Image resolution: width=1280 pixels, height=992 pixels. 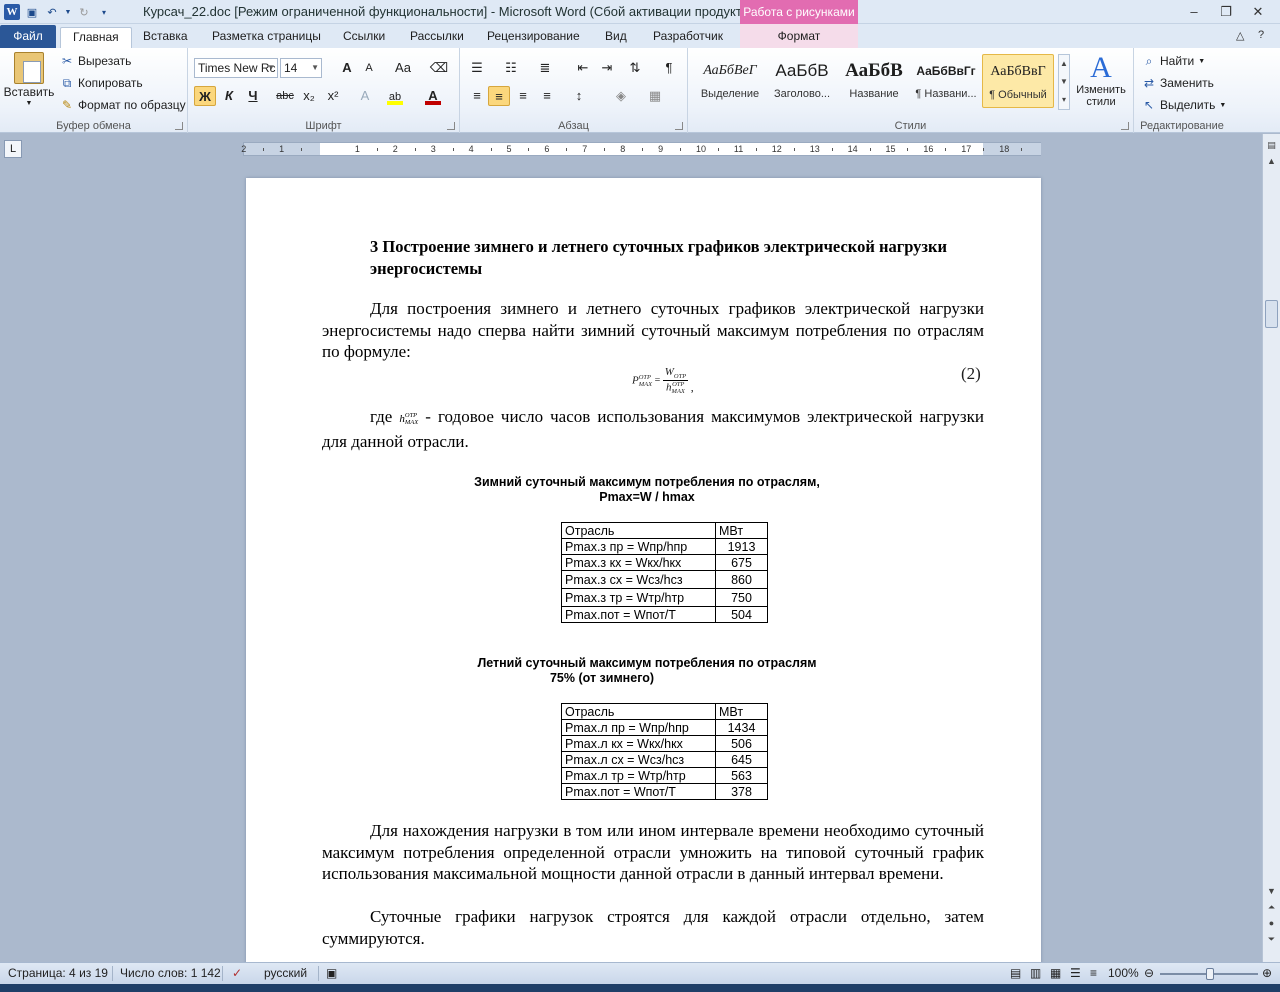 I want to click on multilevel-list-icon: ≣, so click(x=545, y=68).